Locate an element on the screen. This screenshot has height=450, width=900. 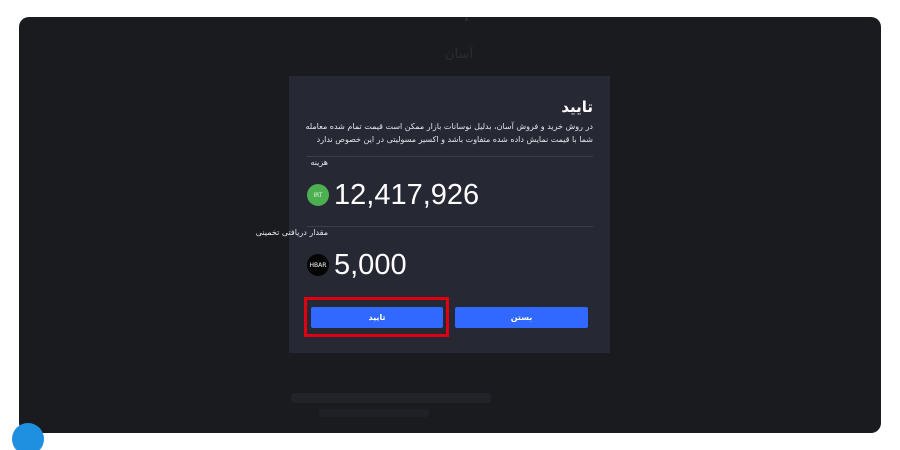
confirm-button: تایید is located at coordinates (377, 317).